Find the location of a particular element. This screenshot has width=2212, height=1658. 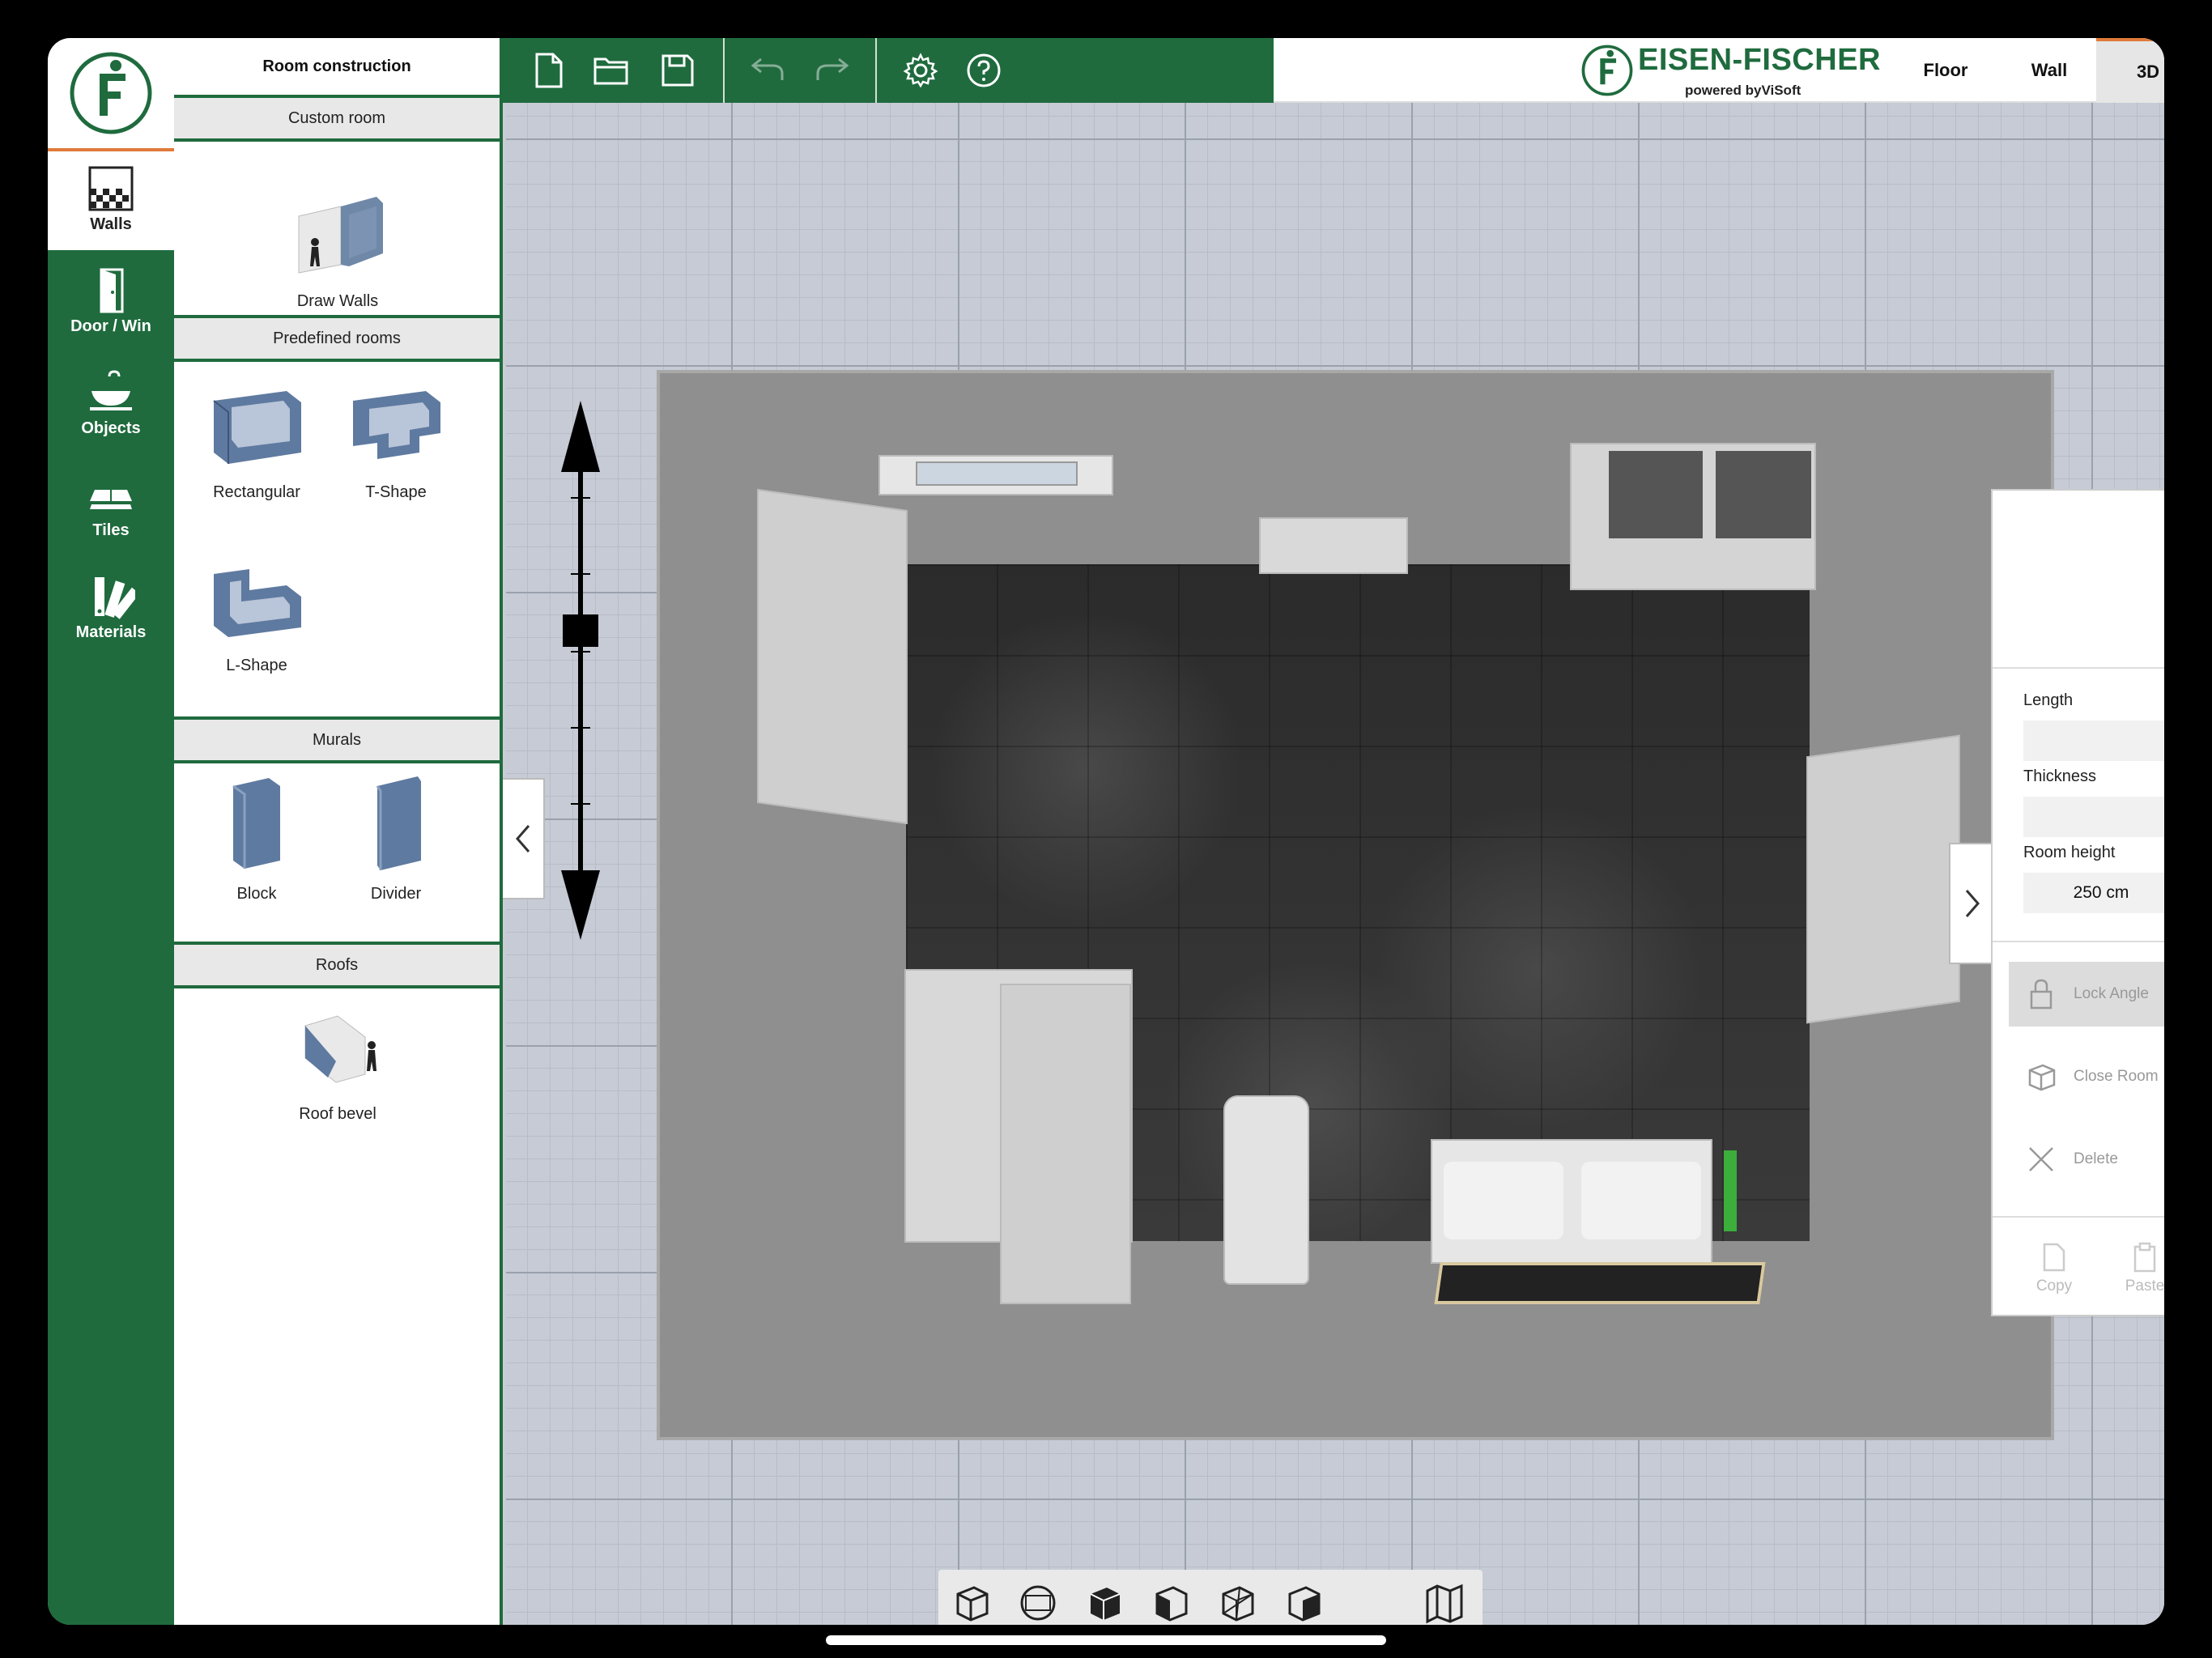

tile-label: L-Shape is located at coordinates (257, 665).